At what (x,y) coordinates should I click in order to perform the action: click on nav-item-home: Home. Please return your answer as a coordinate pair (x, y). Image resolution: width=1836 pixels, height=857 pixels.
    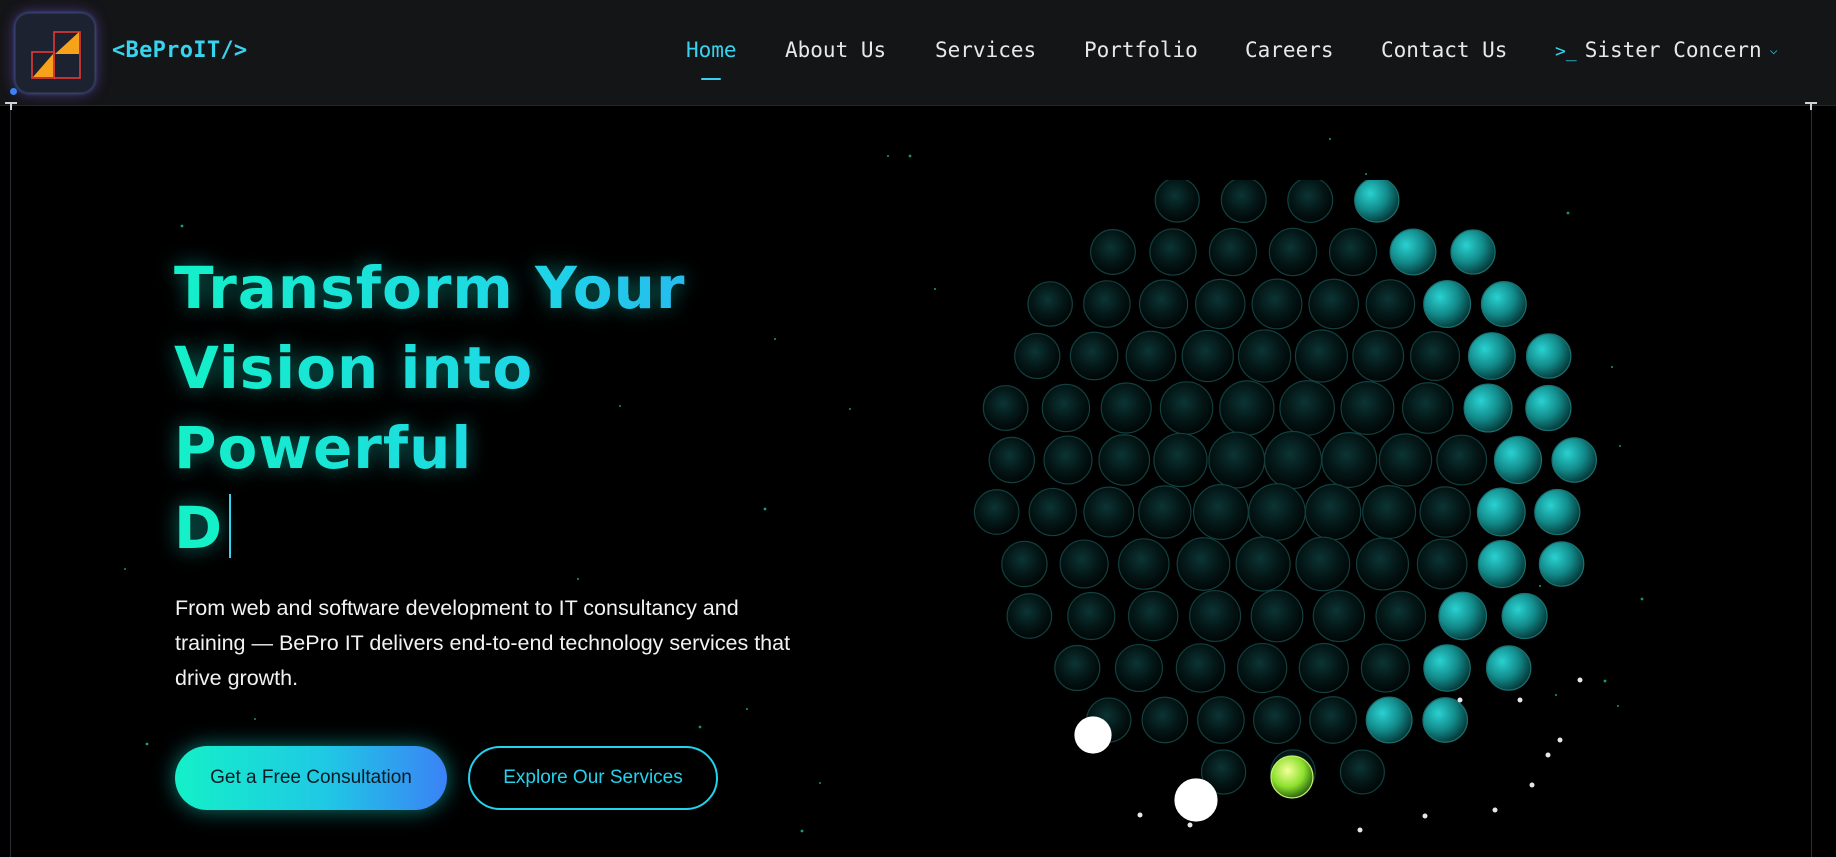
    Looking at the image, I should click on (711, 50).